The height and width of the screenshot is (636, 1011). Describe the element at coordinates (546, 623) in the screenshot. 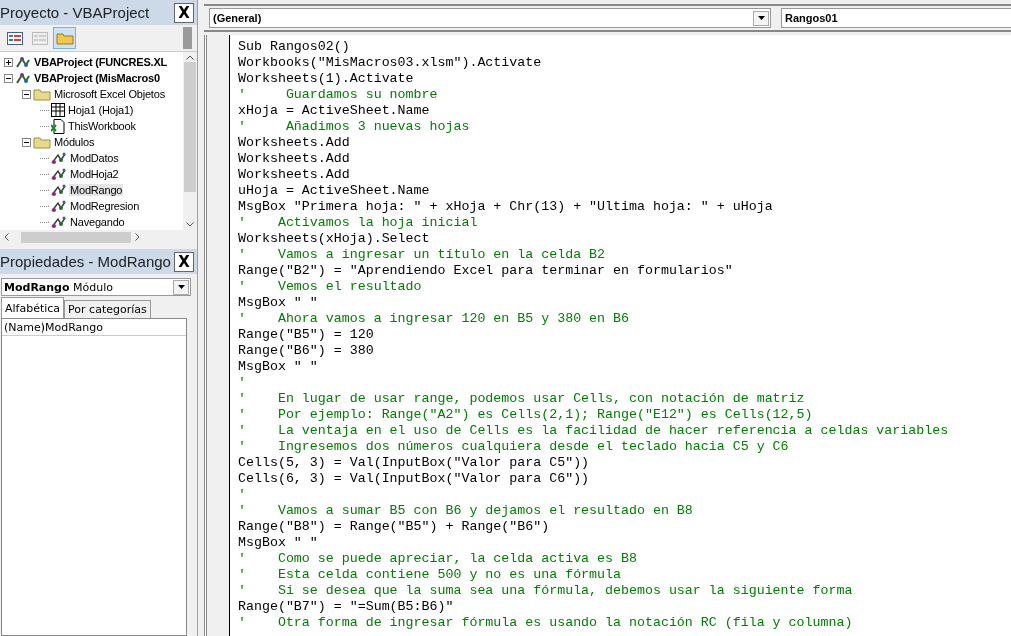

I see `code-comment: ' Otra forma de ingresar fórmula es usando la notación RC (fila y columna)` at that location.